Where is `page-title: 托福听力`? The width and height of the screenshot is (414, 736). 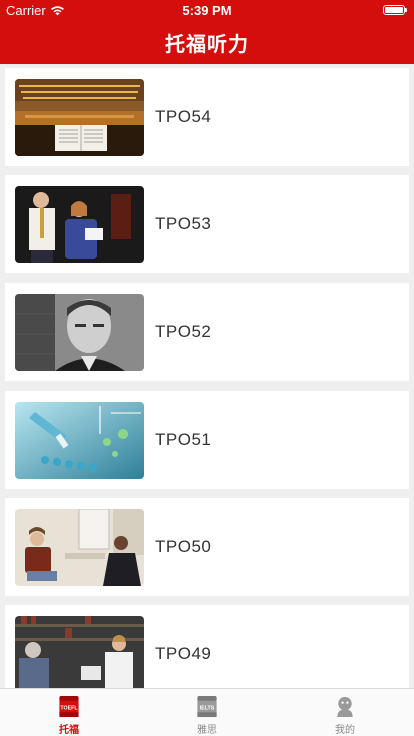
page-title: 托福听力 is located at coordinates (207, 45).